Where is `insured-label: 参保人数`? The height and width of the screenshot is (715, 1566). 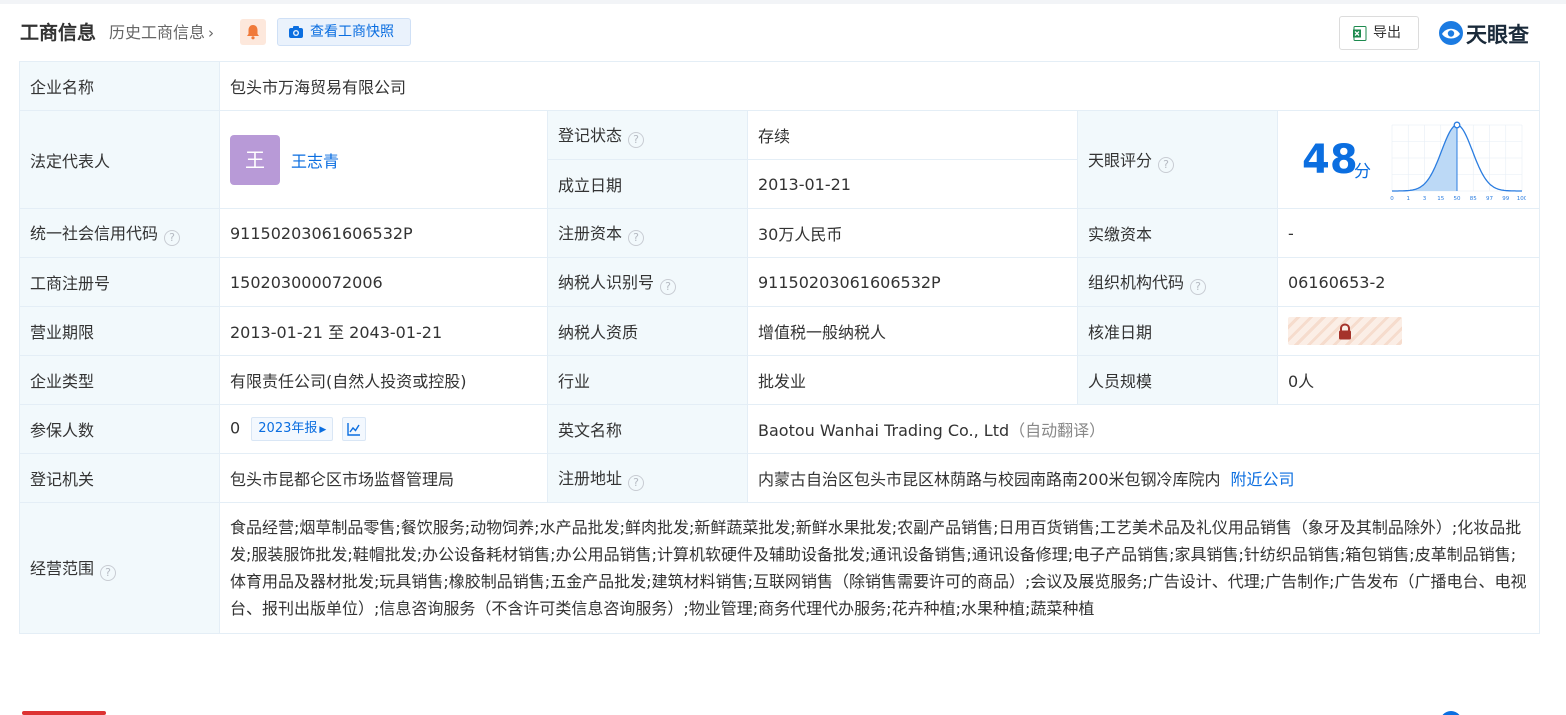 insured-label: 参保人数 is located at coordinates (119, 429).